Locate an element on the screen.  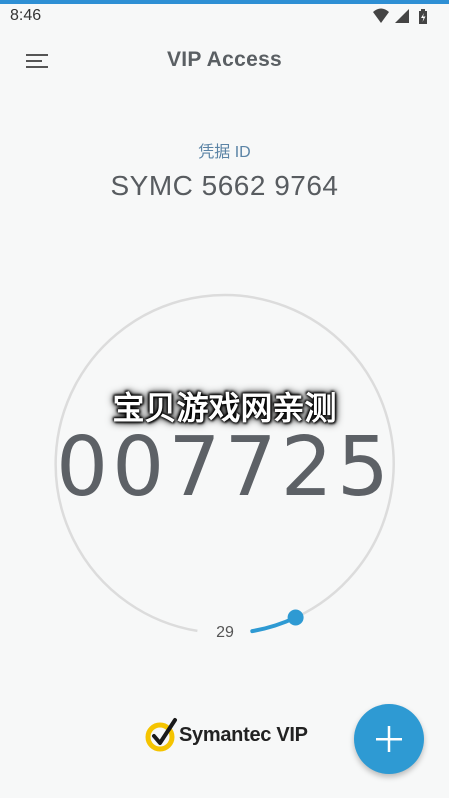
add-credential-button is located at coordinates (389, 739).